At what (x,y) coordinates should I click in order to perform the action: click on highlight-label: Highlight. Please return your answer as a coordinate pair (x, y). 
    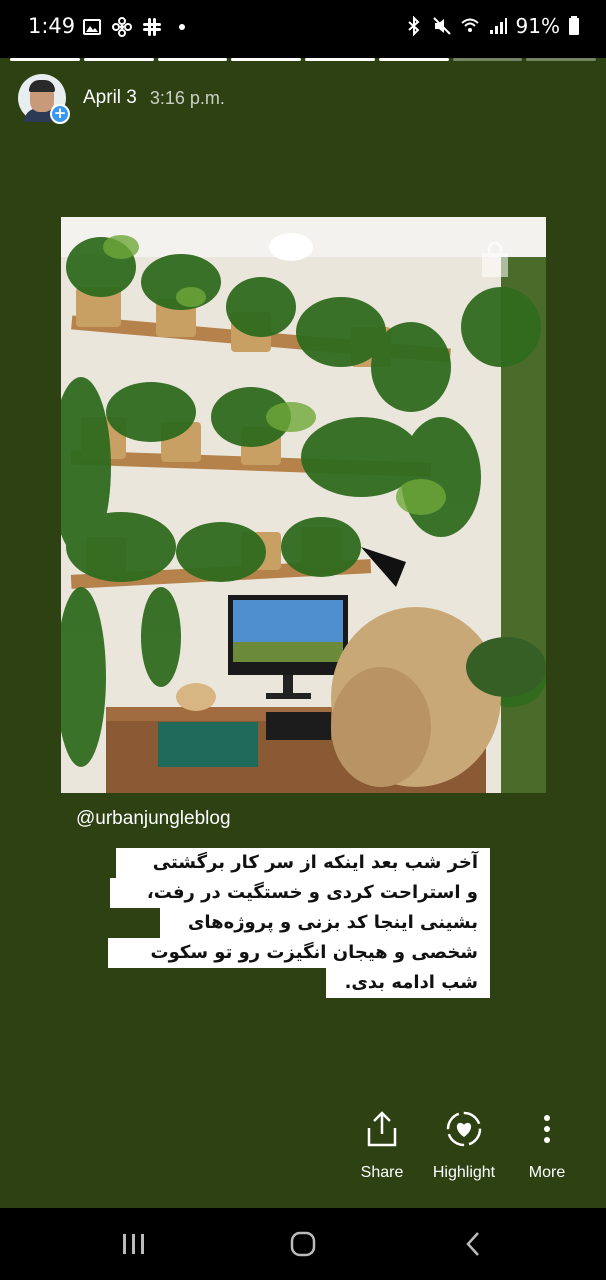
    Looking at the image, I should click on (464, 1172).